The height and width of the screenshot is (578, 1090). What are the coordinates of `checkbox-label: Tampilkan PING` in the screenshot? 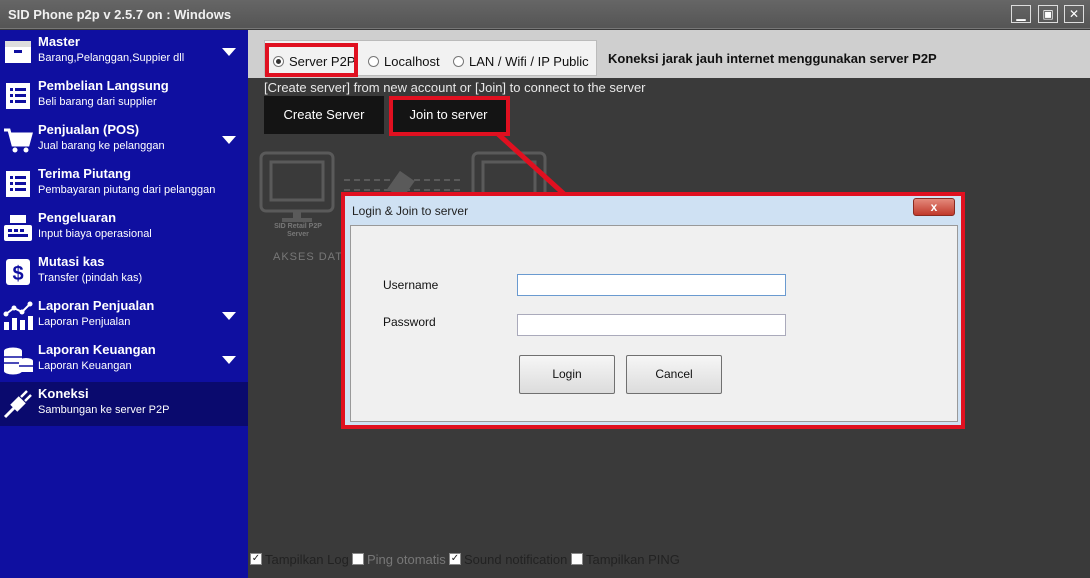 It's located at (633, 559).